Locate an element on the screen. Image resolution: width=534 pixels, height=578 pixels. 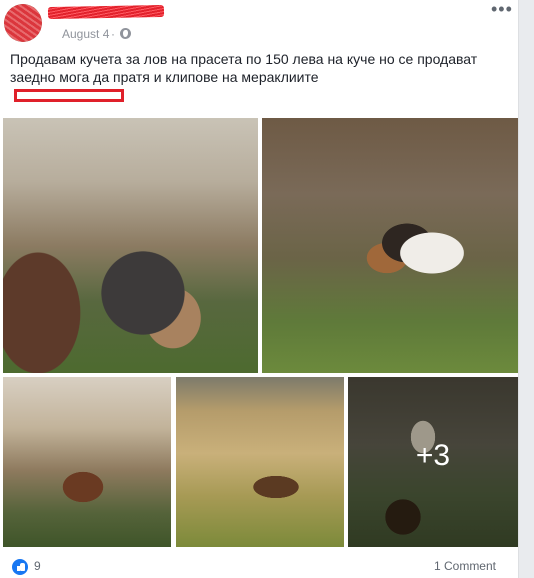
like-icon is located at coordinates (20, 567).